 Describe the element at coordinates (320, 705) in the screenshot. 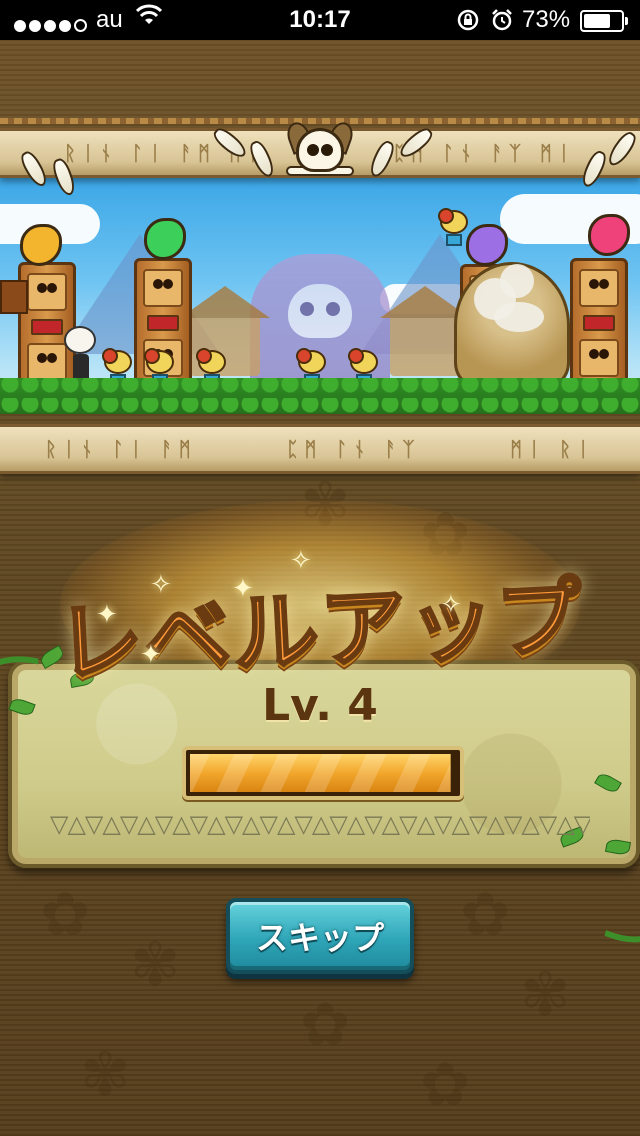

I see `level-label: Lv. 4` at that location.